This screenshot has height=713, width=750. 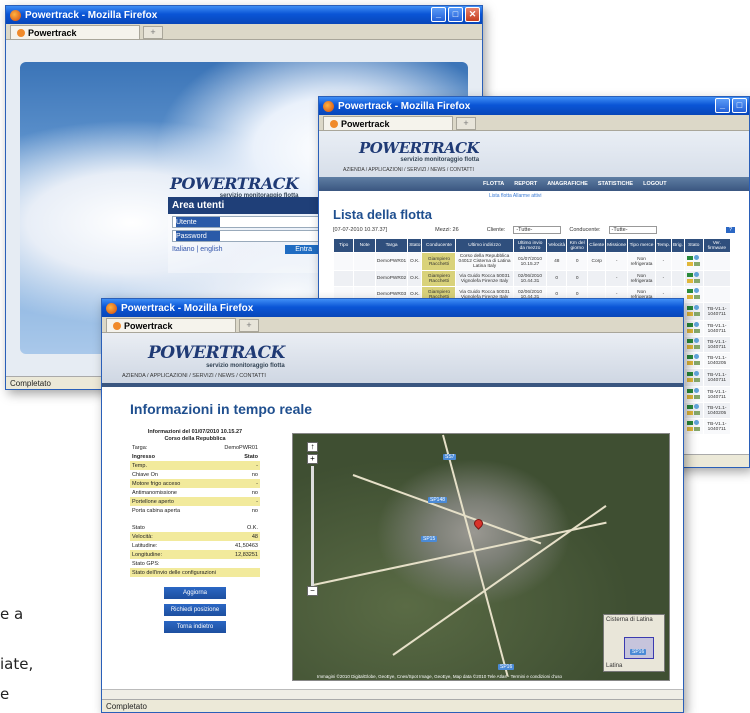 What do you see at coordinates (677, 245) in the screenshot?
I see `column-header: Brig.` at bounding box center [677, 245].